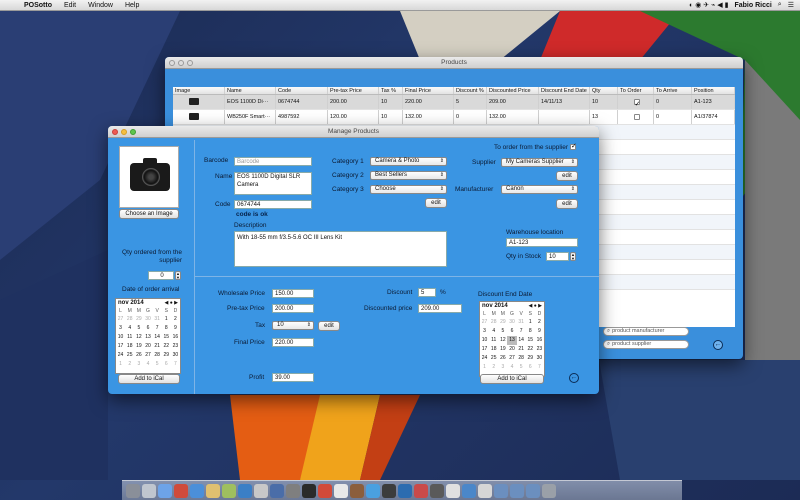 This screenshot has height=500, width=800. What do you see at coordinates (190, 63) in the screenshot?
I see `zoom-button` at bounding box center [190, 63].